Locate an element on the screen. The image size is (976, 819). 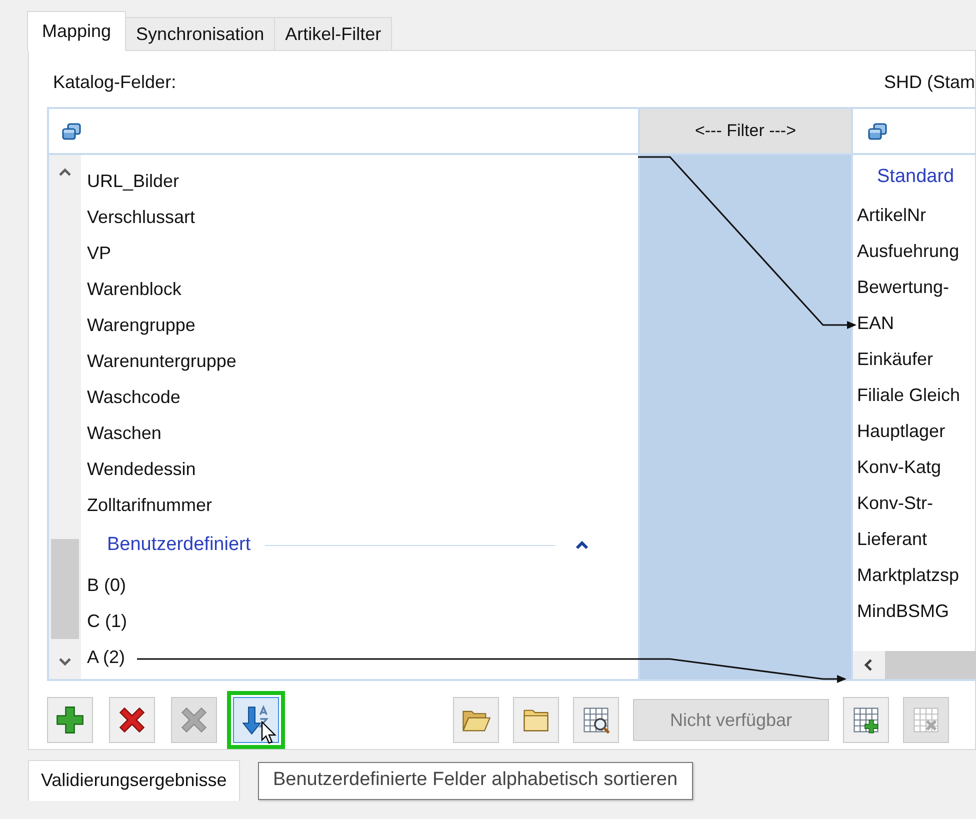
scroll-up-icon is located at coordinates (65, 172).